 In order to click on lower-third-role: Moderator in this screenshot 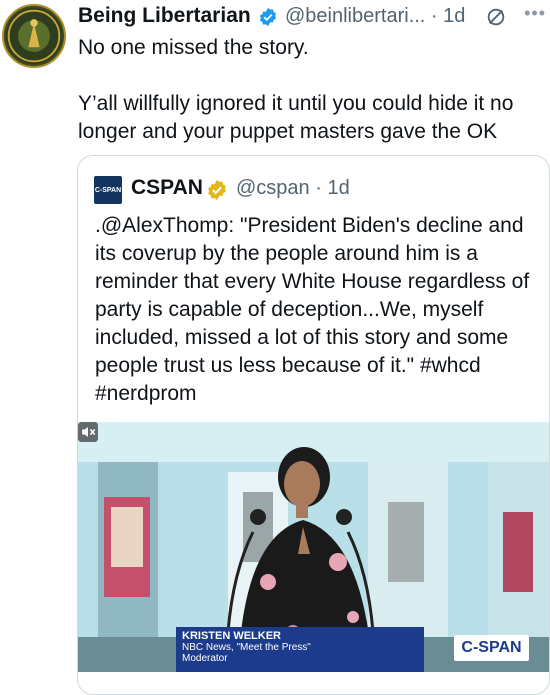, I will do `click(205, 658)`.